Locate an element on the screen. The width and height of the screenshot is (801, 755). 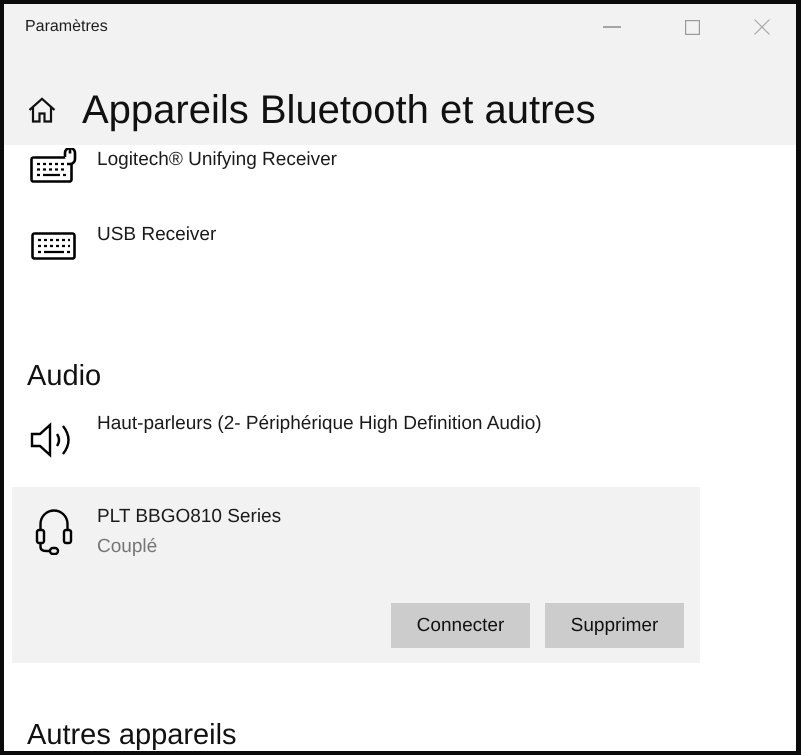
home-icon is located at coordinates (42, 110).